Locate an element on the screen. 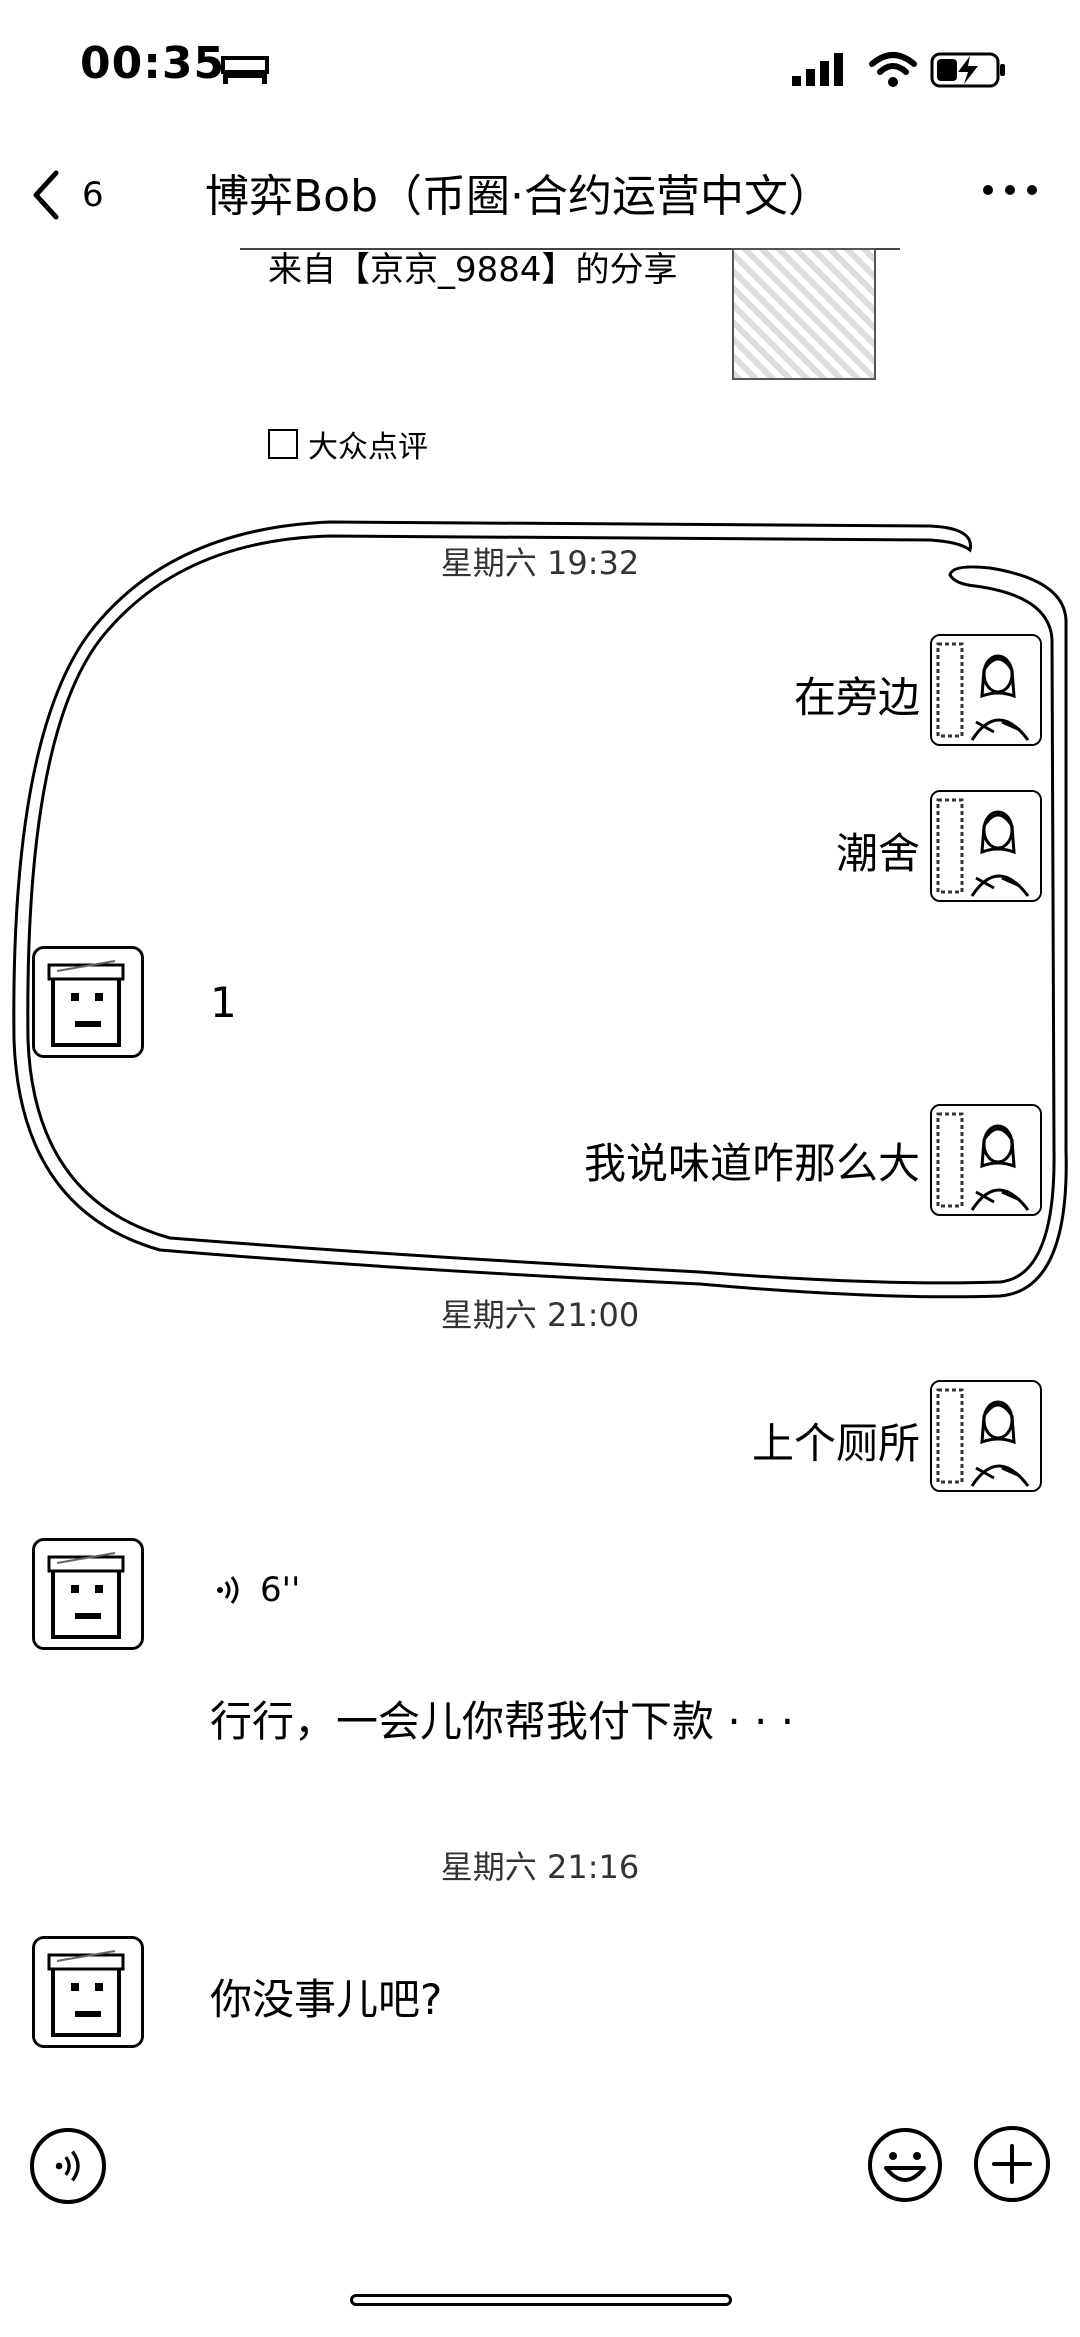 This screenshot has width=1080, height=2337. shared-card-text: 来自【京京_9884】的分享 is located at coordinates (478, 270).